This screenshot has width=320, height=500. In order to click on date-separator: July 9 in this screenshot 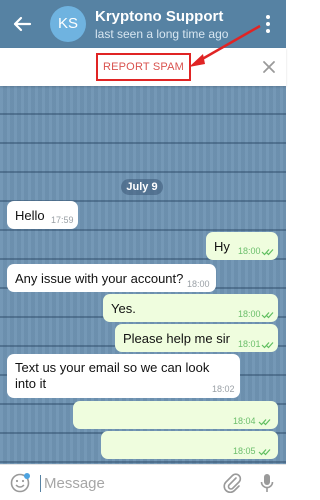, I will do `click(142, 187)`.